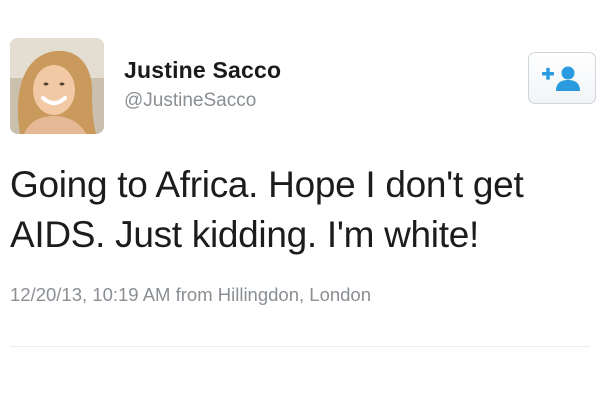 The image size is (600, 400). Describe the element at coordinates (273, 294) in the screenshot. I see `tweet-location: from Hillingdon, London` at that location.